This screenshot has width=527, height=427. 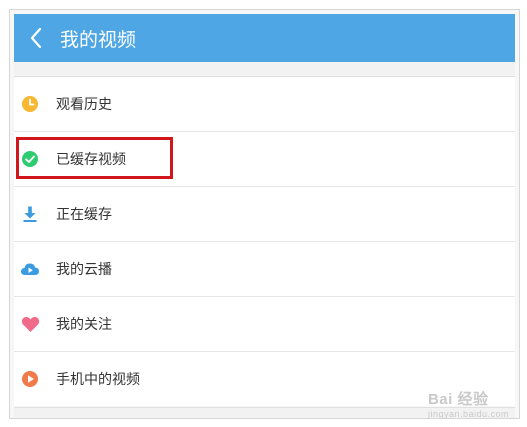 I want to click on menu-item-label: 已缓存视频, so click(x=91, y=160).